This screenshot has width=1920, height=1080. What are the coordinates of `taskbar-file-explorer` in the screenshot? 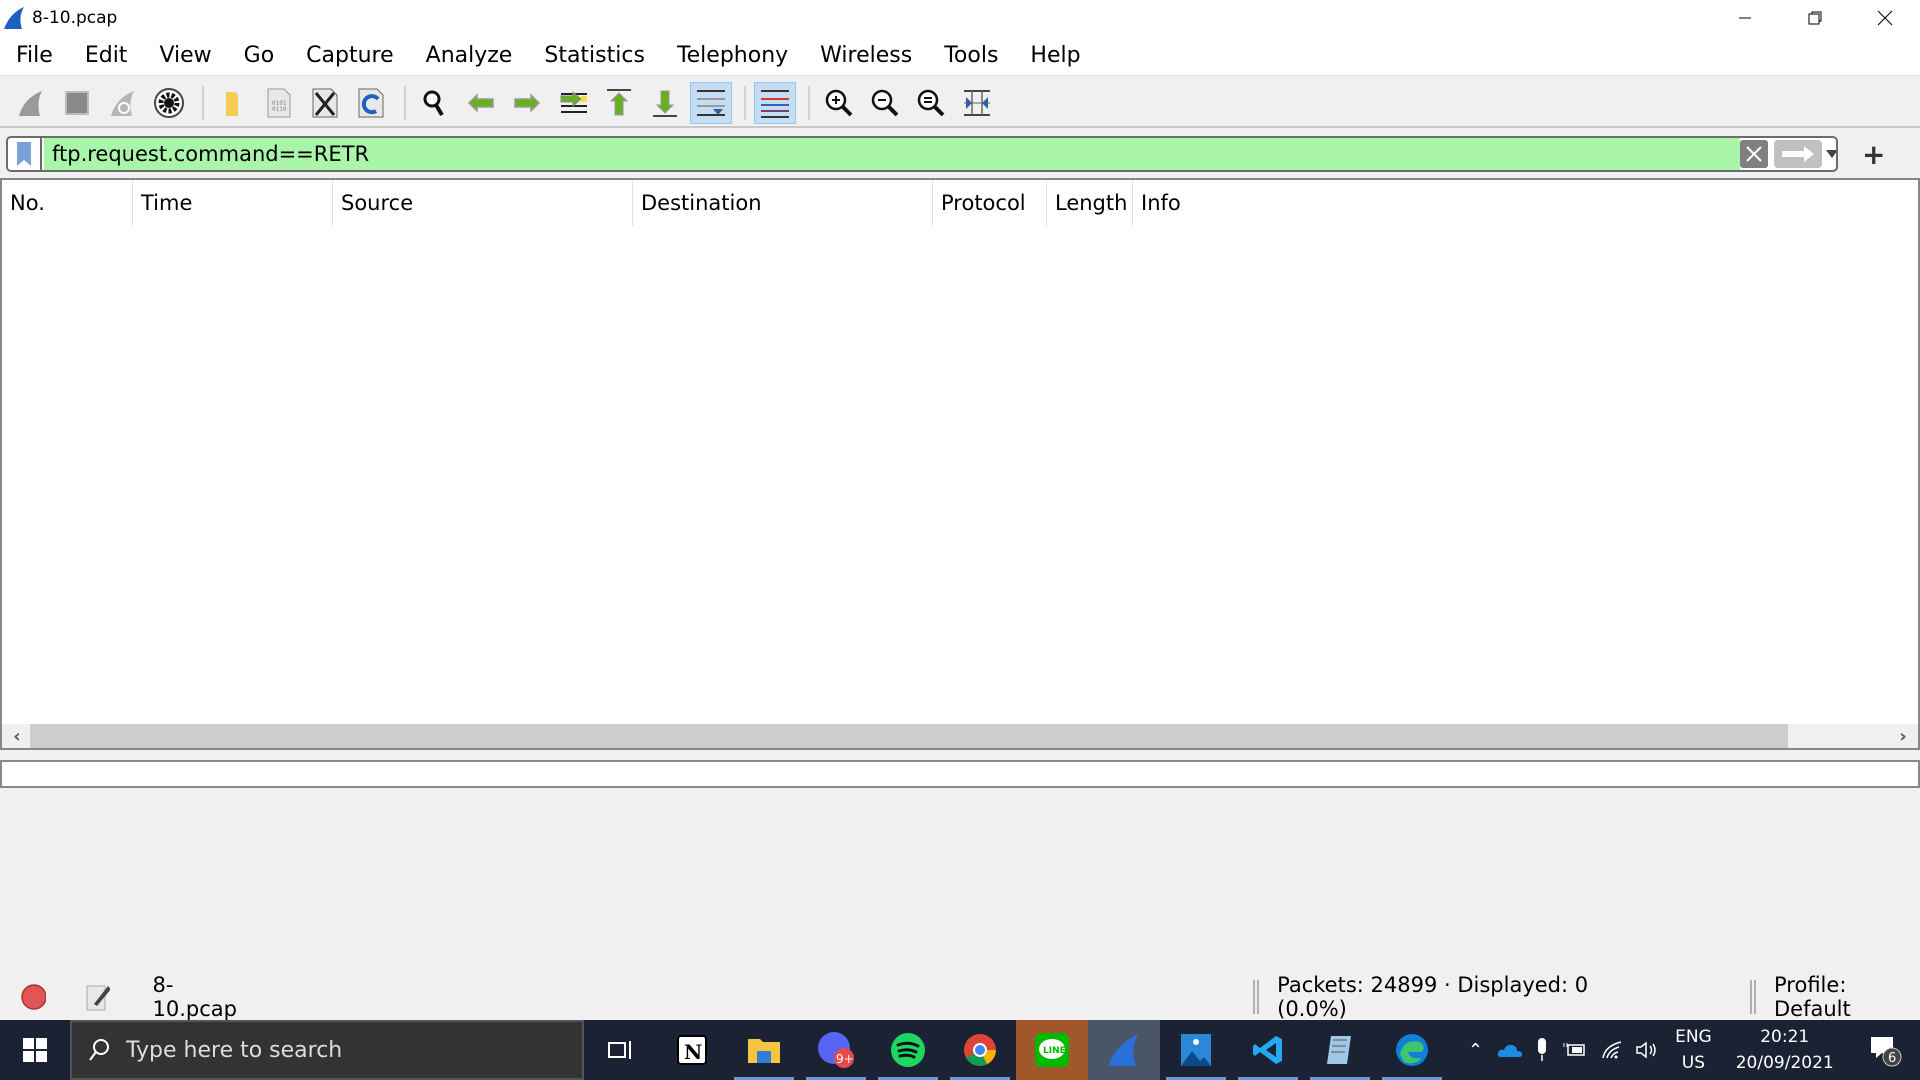 It's located at (764, 1050).